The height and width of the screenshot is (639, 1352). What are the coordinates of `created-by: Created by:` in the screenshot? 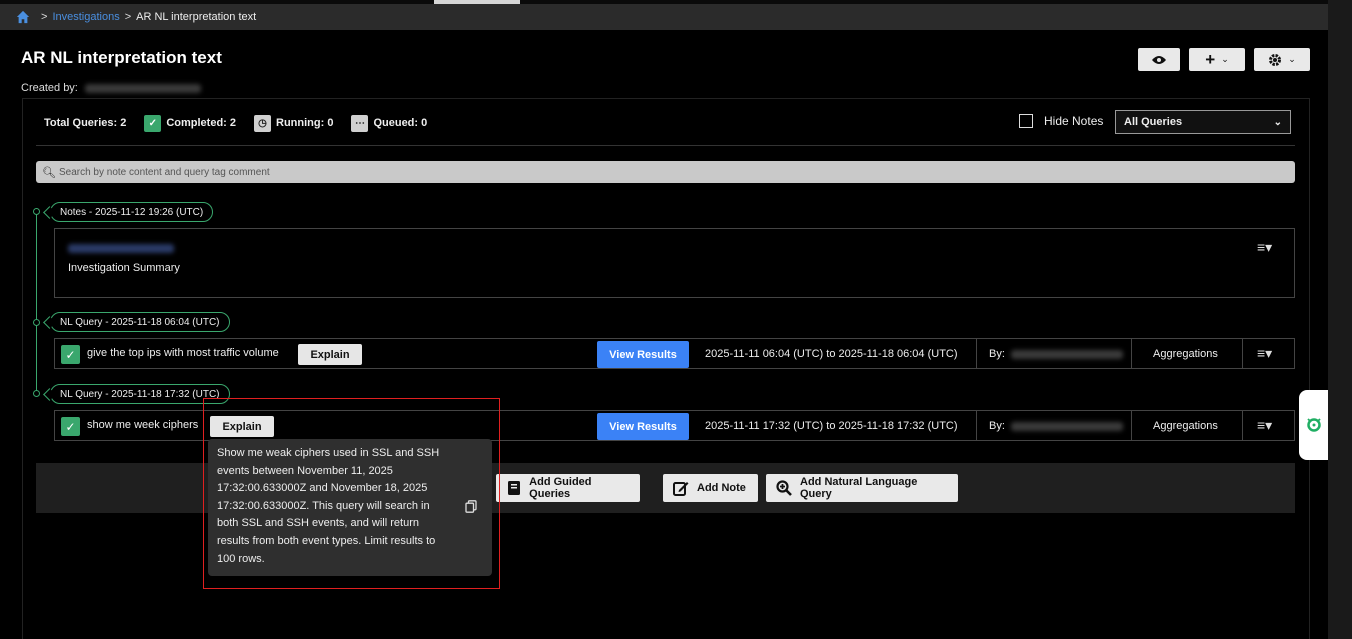 It's located at (111, 88).